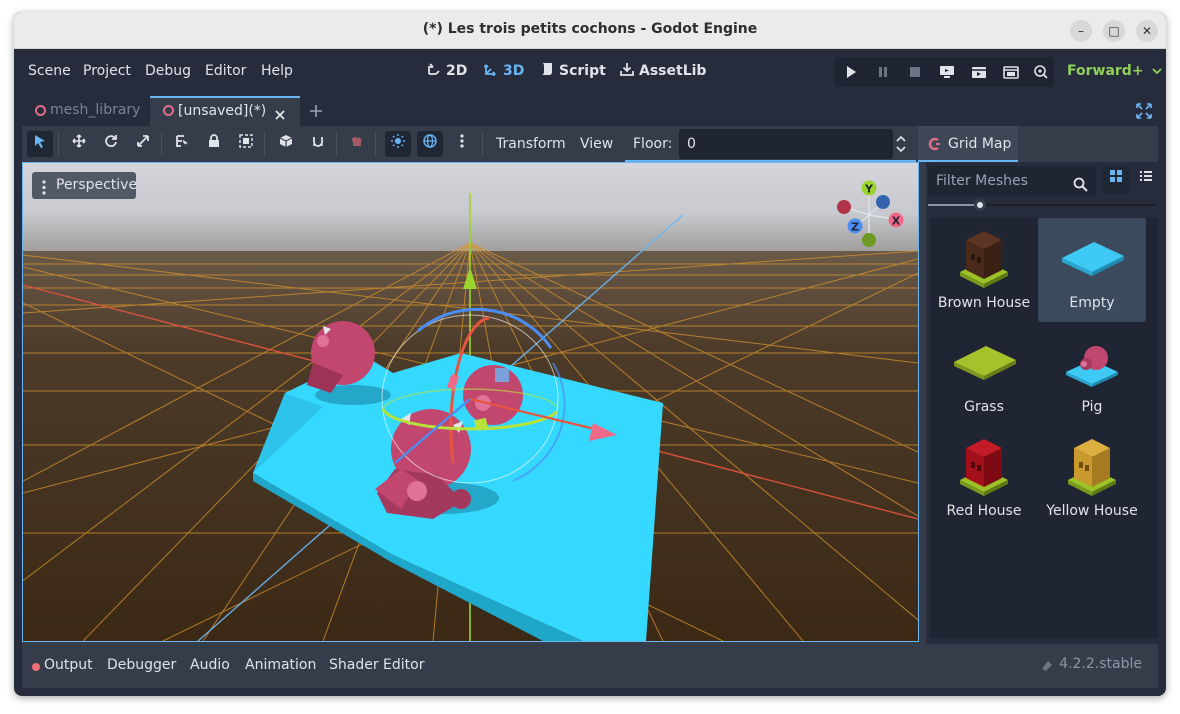 The height and width of the screenshot is (714, 1180). Describe the element at coordinates (985, 363) in the screenshot. I see `grass-tile-icon` at that location.